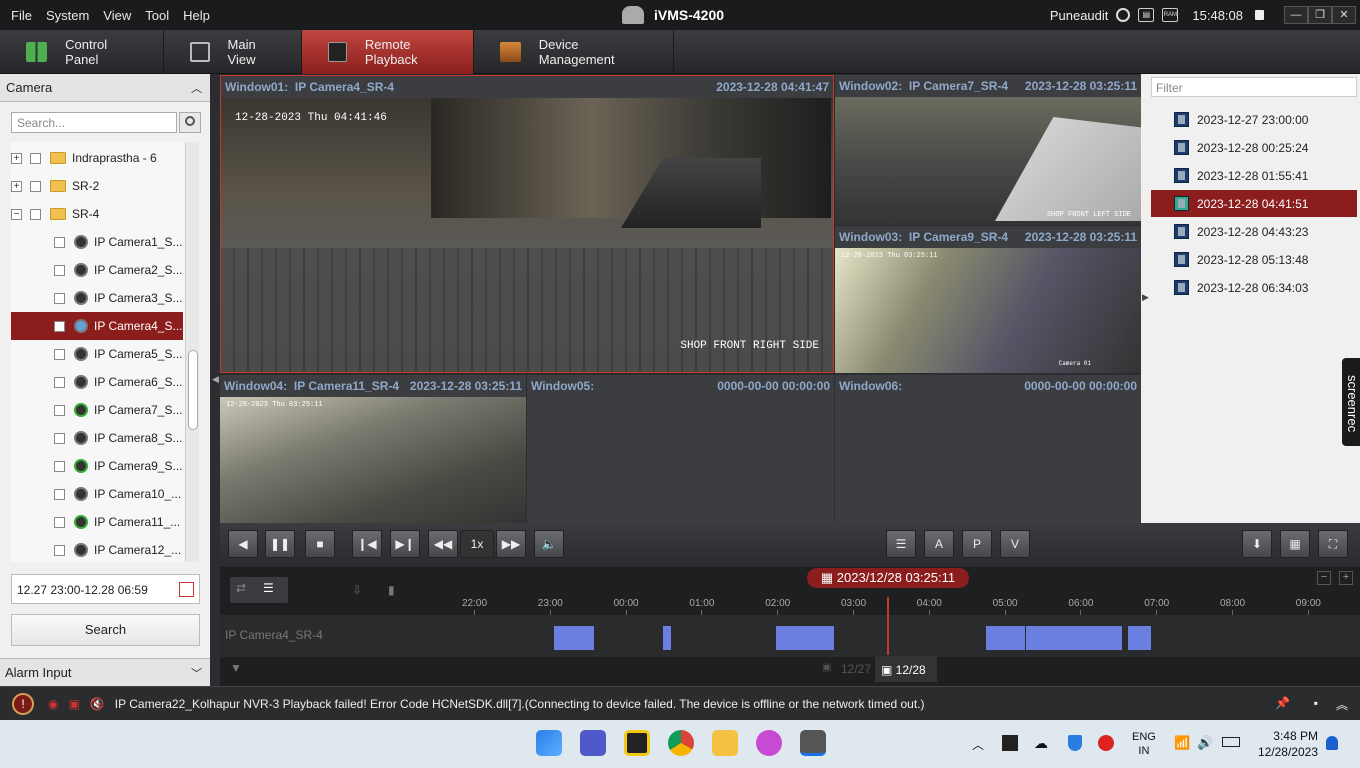  I want to click on file-explorer-icon, so click(725, 743).